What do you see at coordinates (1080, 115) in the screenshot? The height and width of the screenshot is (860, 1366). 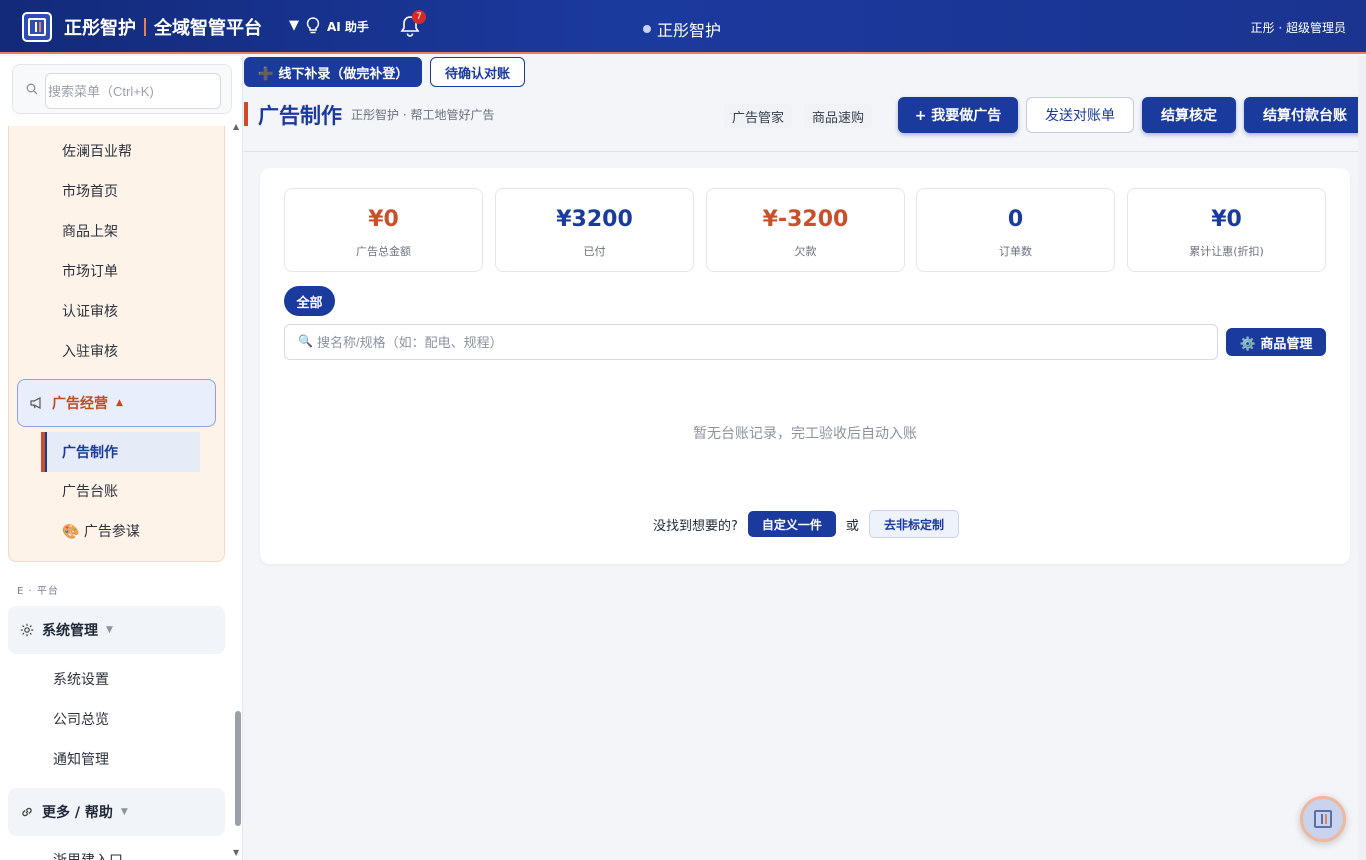 I see `send-statement-button: 发送对账单` at bounding box center [1080, 115].